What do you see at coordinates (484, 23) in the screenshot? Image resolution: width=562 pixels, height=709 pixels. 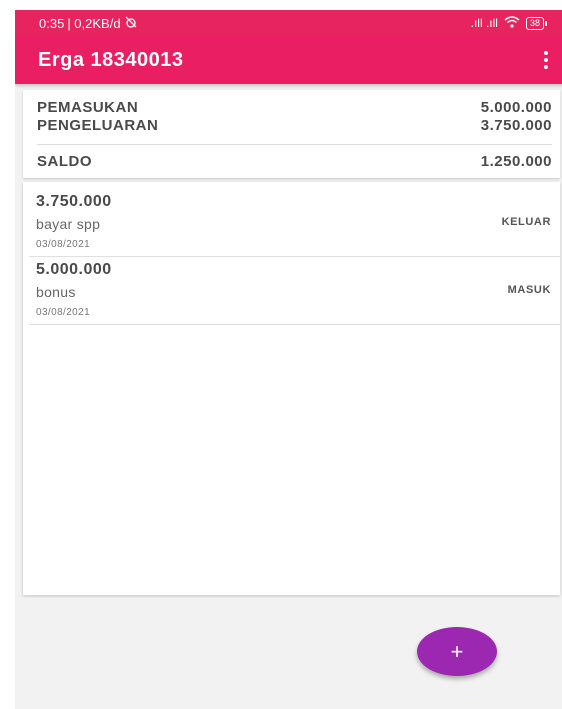 I see `signal-icon: .ıll .ıll` at bounding box center [484, 23].